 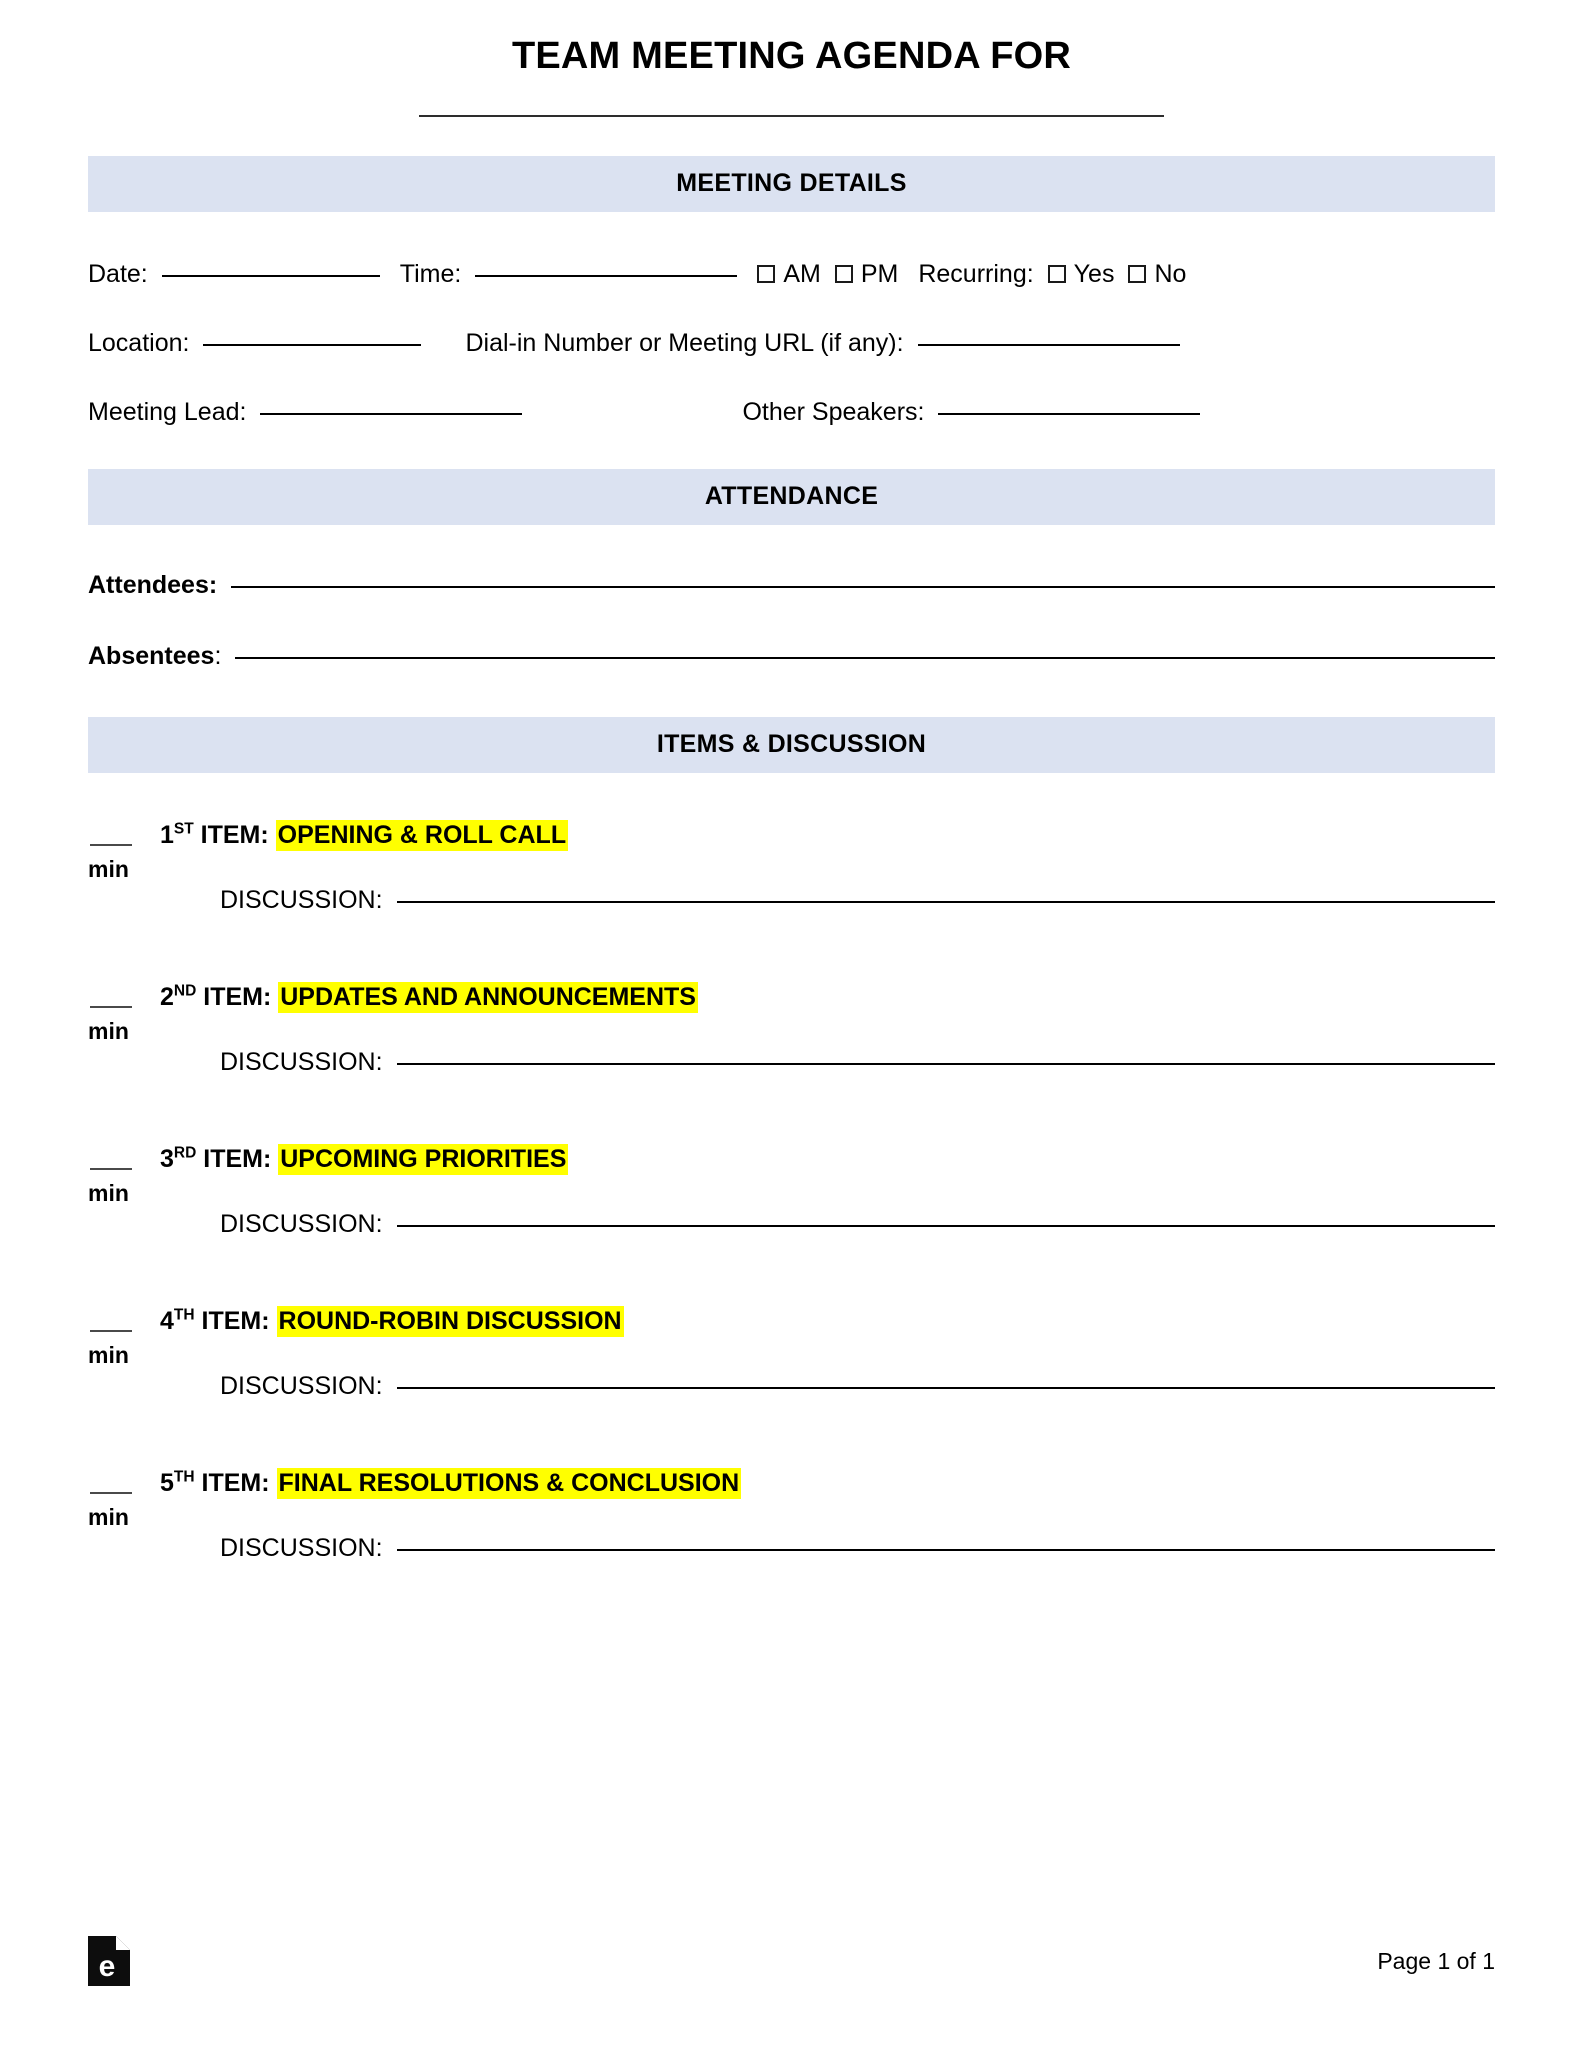 What do you see at coordinates (312, 344) in the screenshot?
I see `location-input-line` at bounding box center [312, 344].